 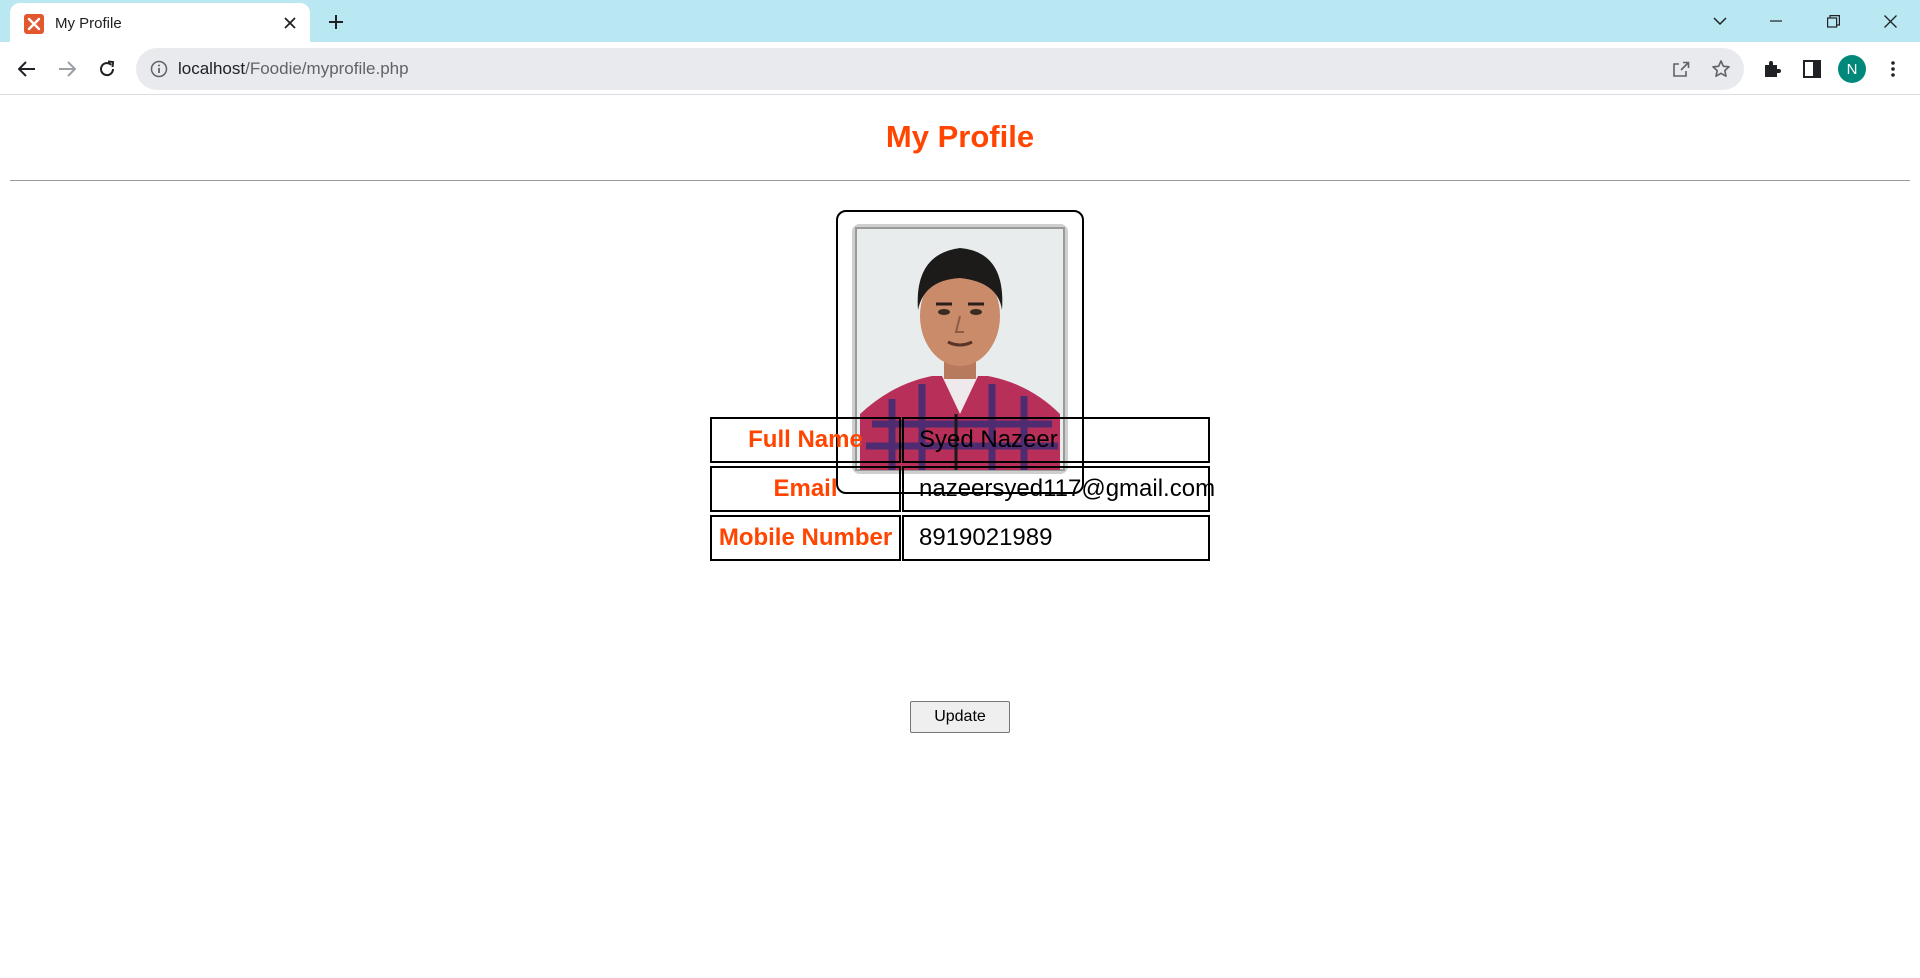 What do you see at coordinates (805, 440) in the screenshot?
I see `full-name-label: Full Name` at bounding box center [805, 440].